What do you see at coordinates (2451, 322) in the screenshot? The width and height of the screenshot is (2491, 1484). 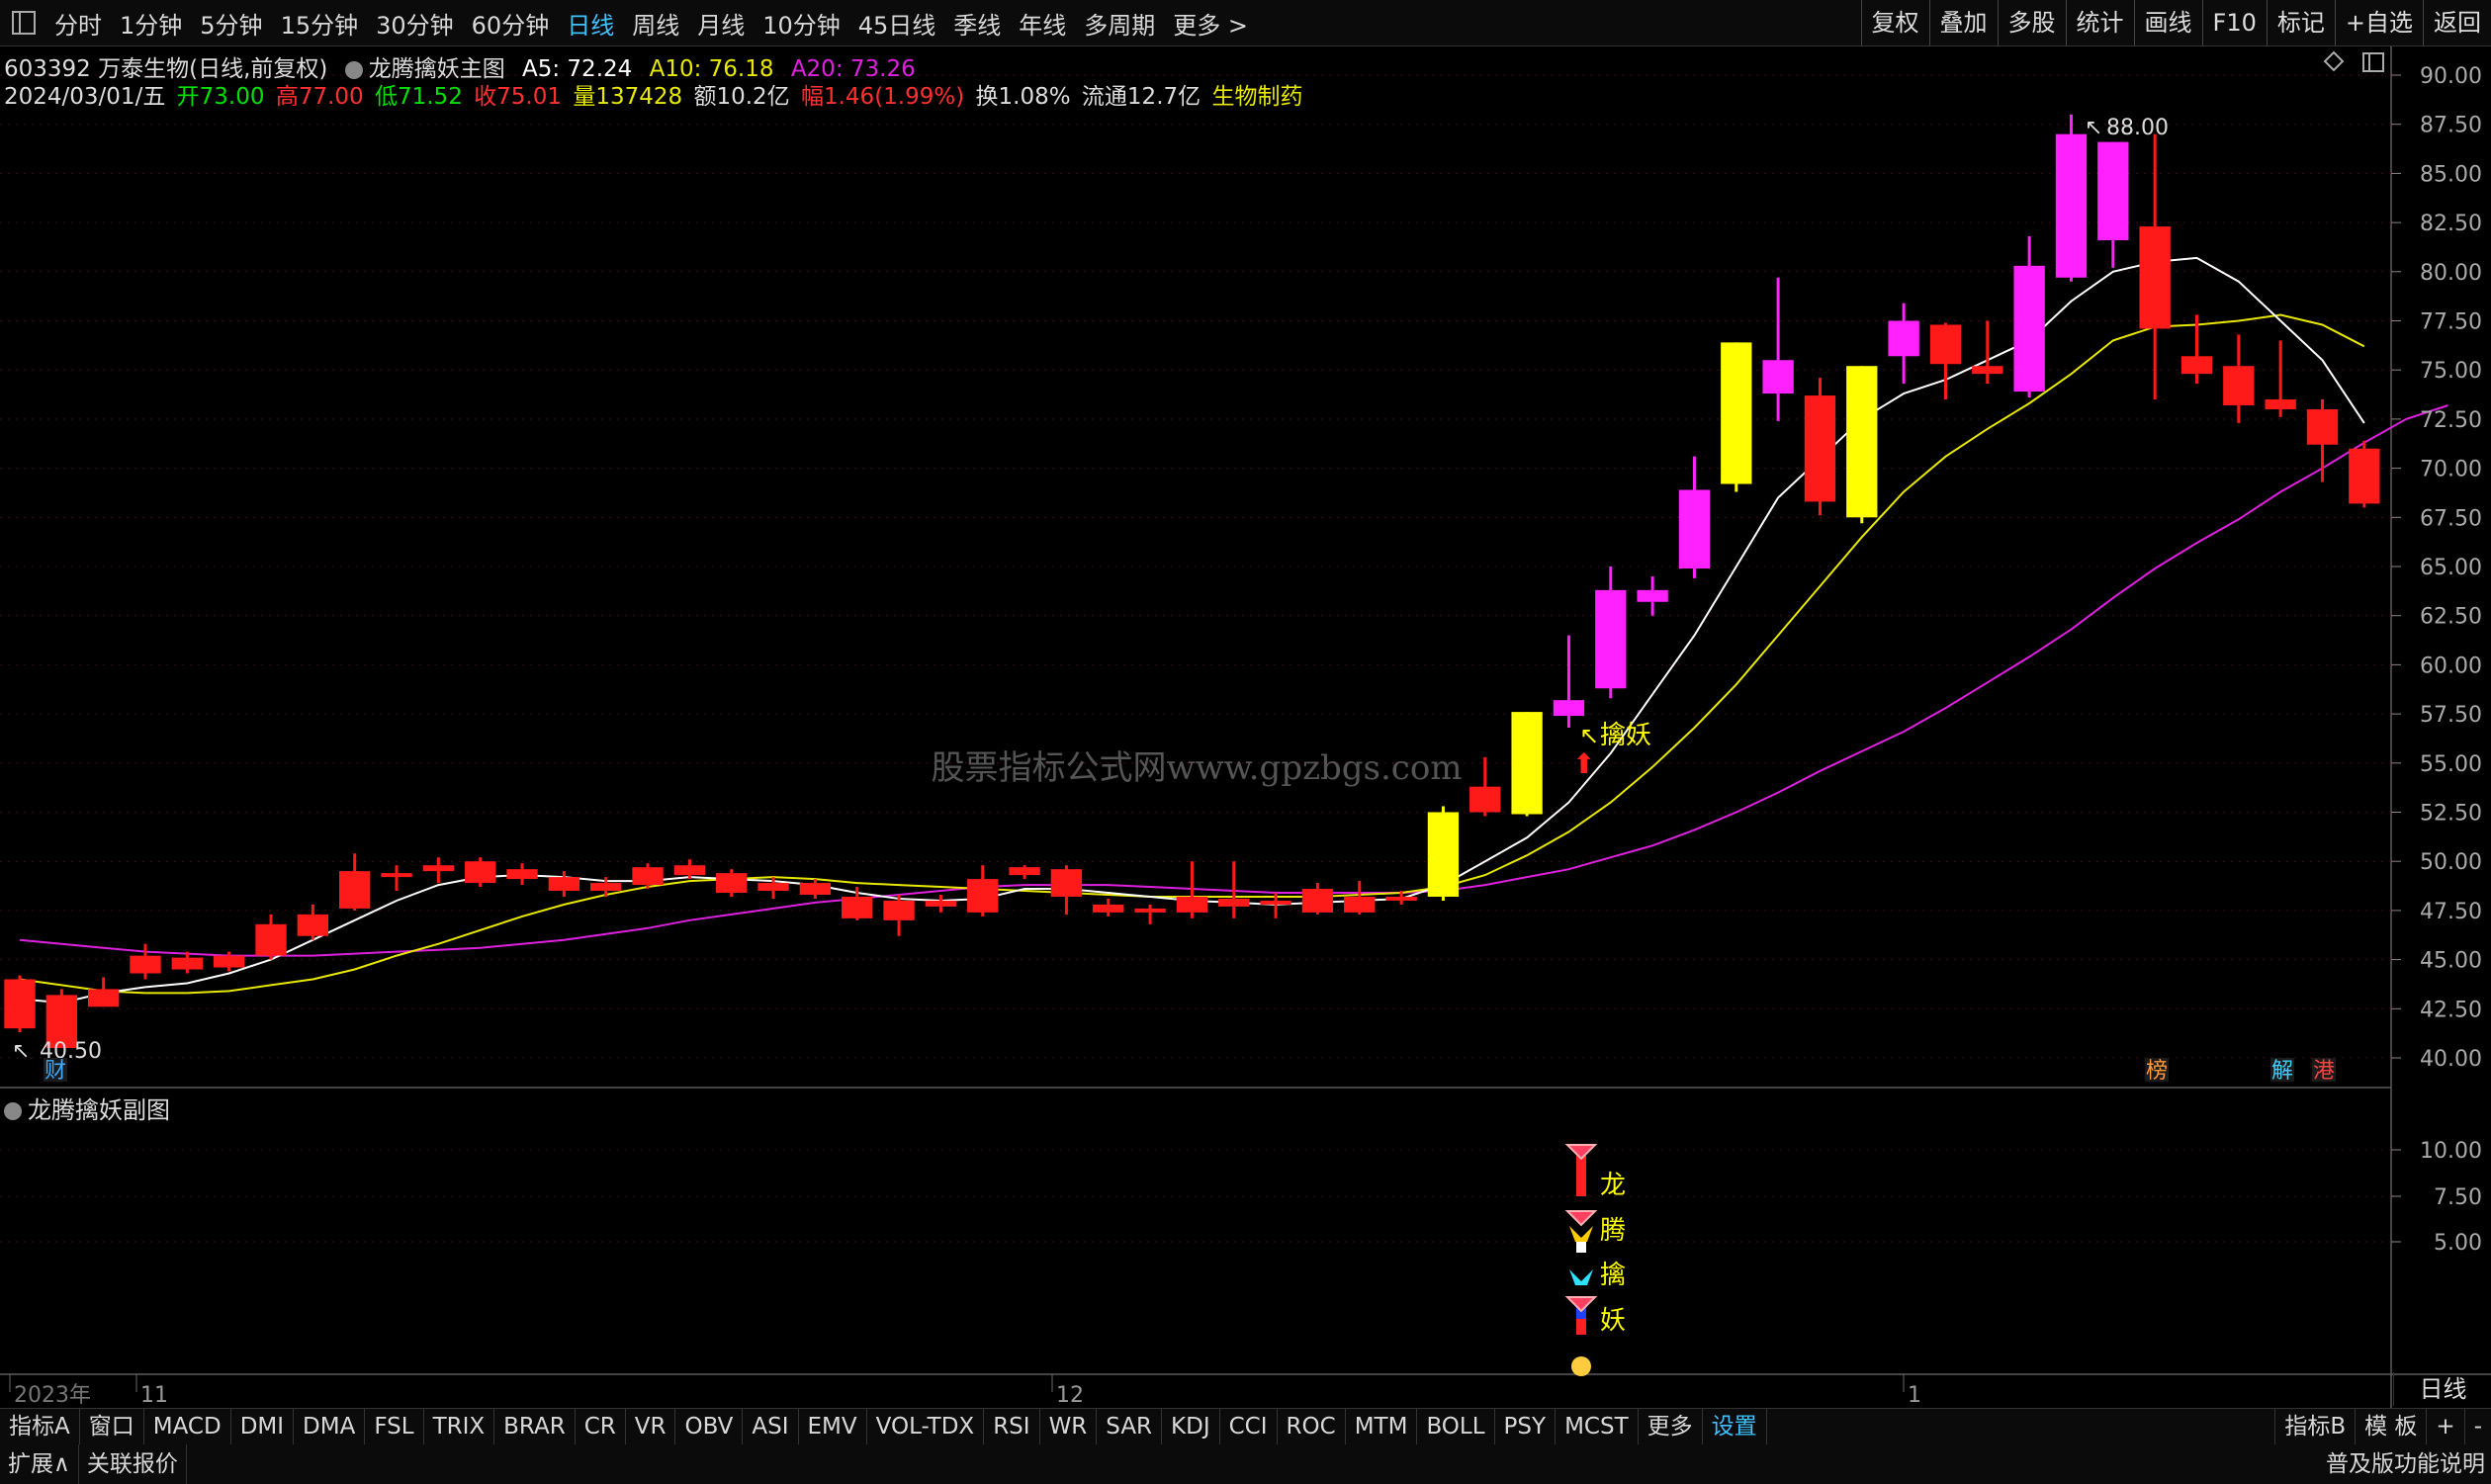 I see `y-tick: 77.50` at bounding box center [2451, 322].